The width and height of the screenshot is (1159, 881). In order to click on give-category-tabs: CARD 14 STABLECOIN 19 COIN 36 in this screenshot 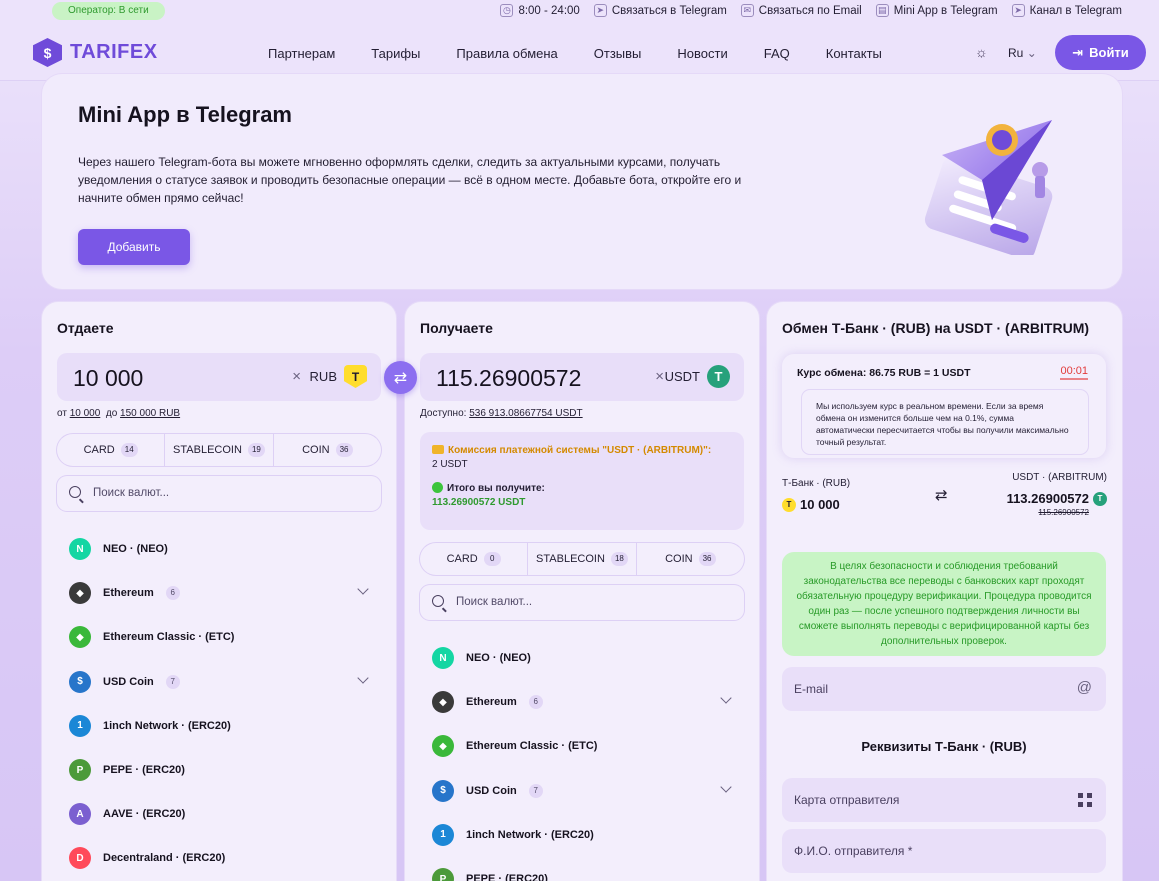, I will do `click(219, 450)`.